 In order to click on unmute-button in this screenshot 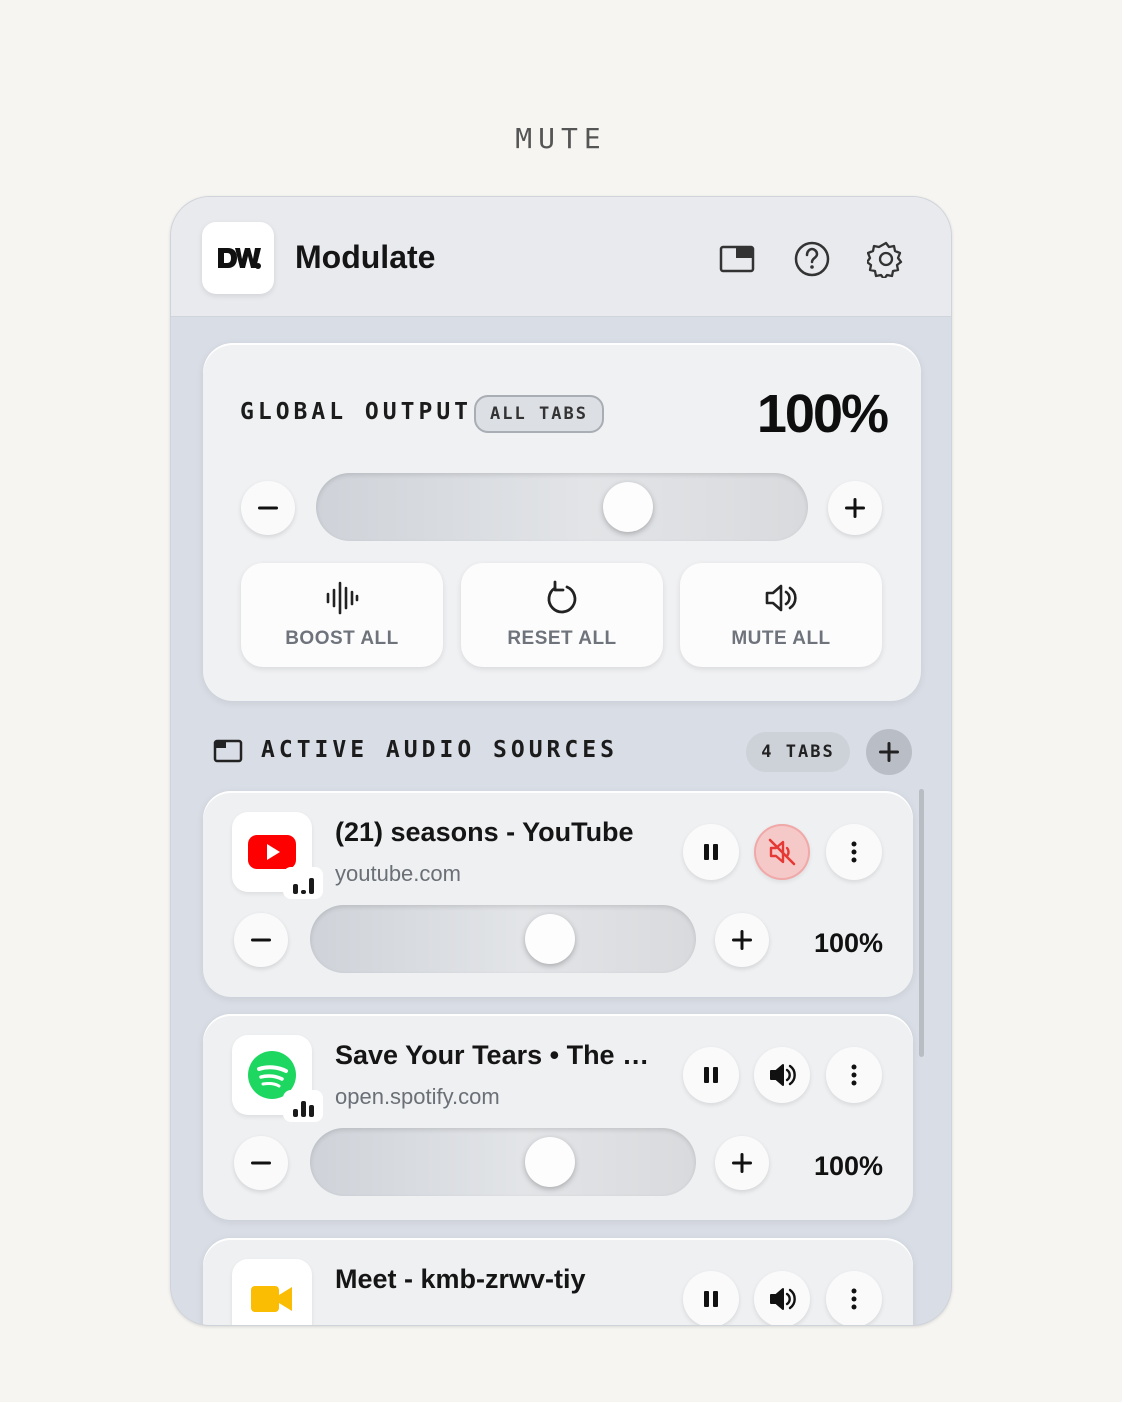, I will do `click(782, 852)`.